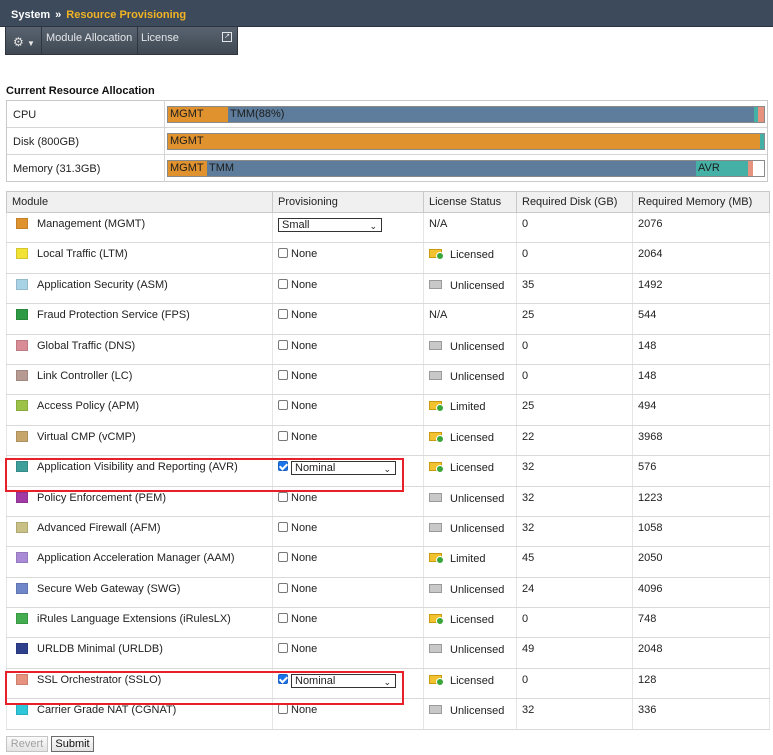 This screenshot has width=773, height=755. Describe the element at coordinates (139, 592) in the screenshot. I see `module-cell: Secure Web Gateway (SWG)` at that location.